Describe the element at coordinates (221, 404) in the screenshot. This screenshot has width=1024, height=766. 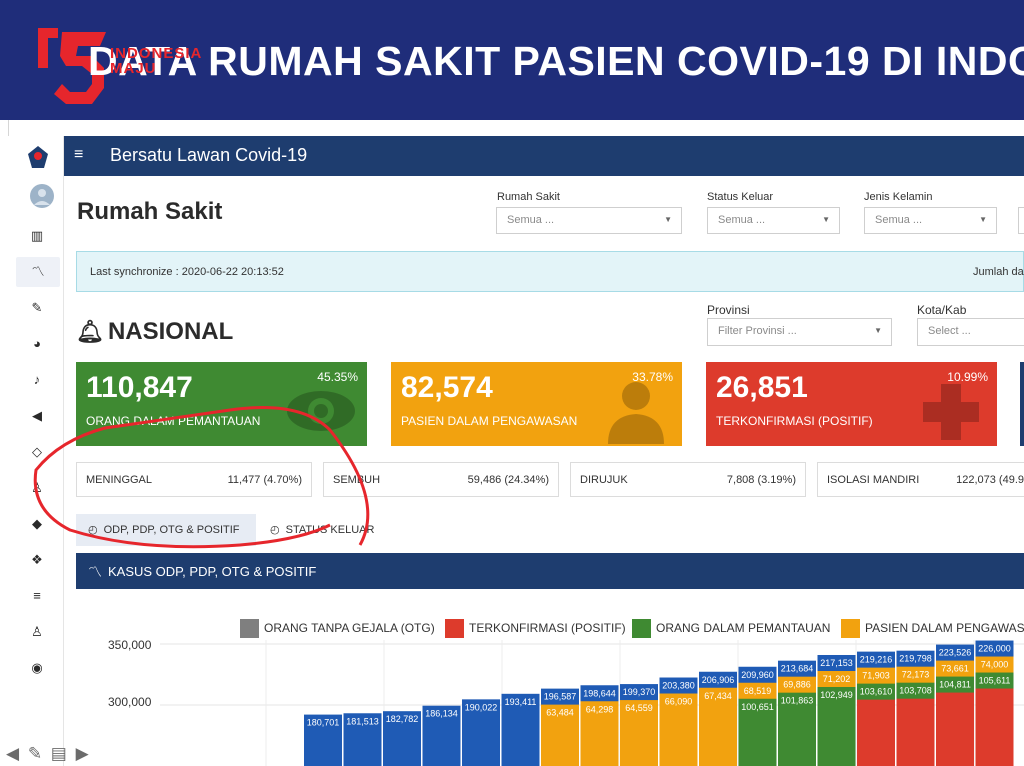
I see `card-odp: 110,847 45.35% ORANG DALAM PEMANTAUAN` at that location.